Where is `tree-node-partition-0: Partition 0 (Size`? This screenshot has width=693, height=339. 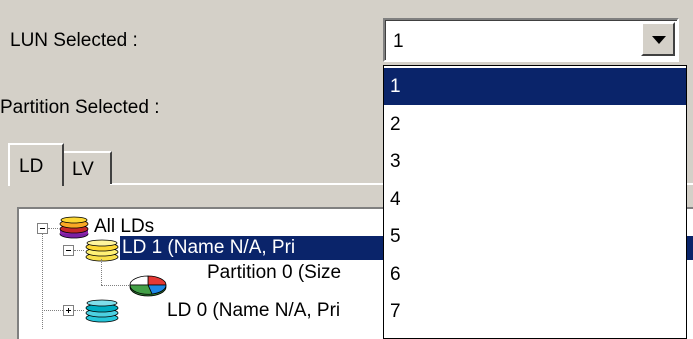
tree-node-partition-0: Partition 0 (Size is located at coordinates (274, 273).